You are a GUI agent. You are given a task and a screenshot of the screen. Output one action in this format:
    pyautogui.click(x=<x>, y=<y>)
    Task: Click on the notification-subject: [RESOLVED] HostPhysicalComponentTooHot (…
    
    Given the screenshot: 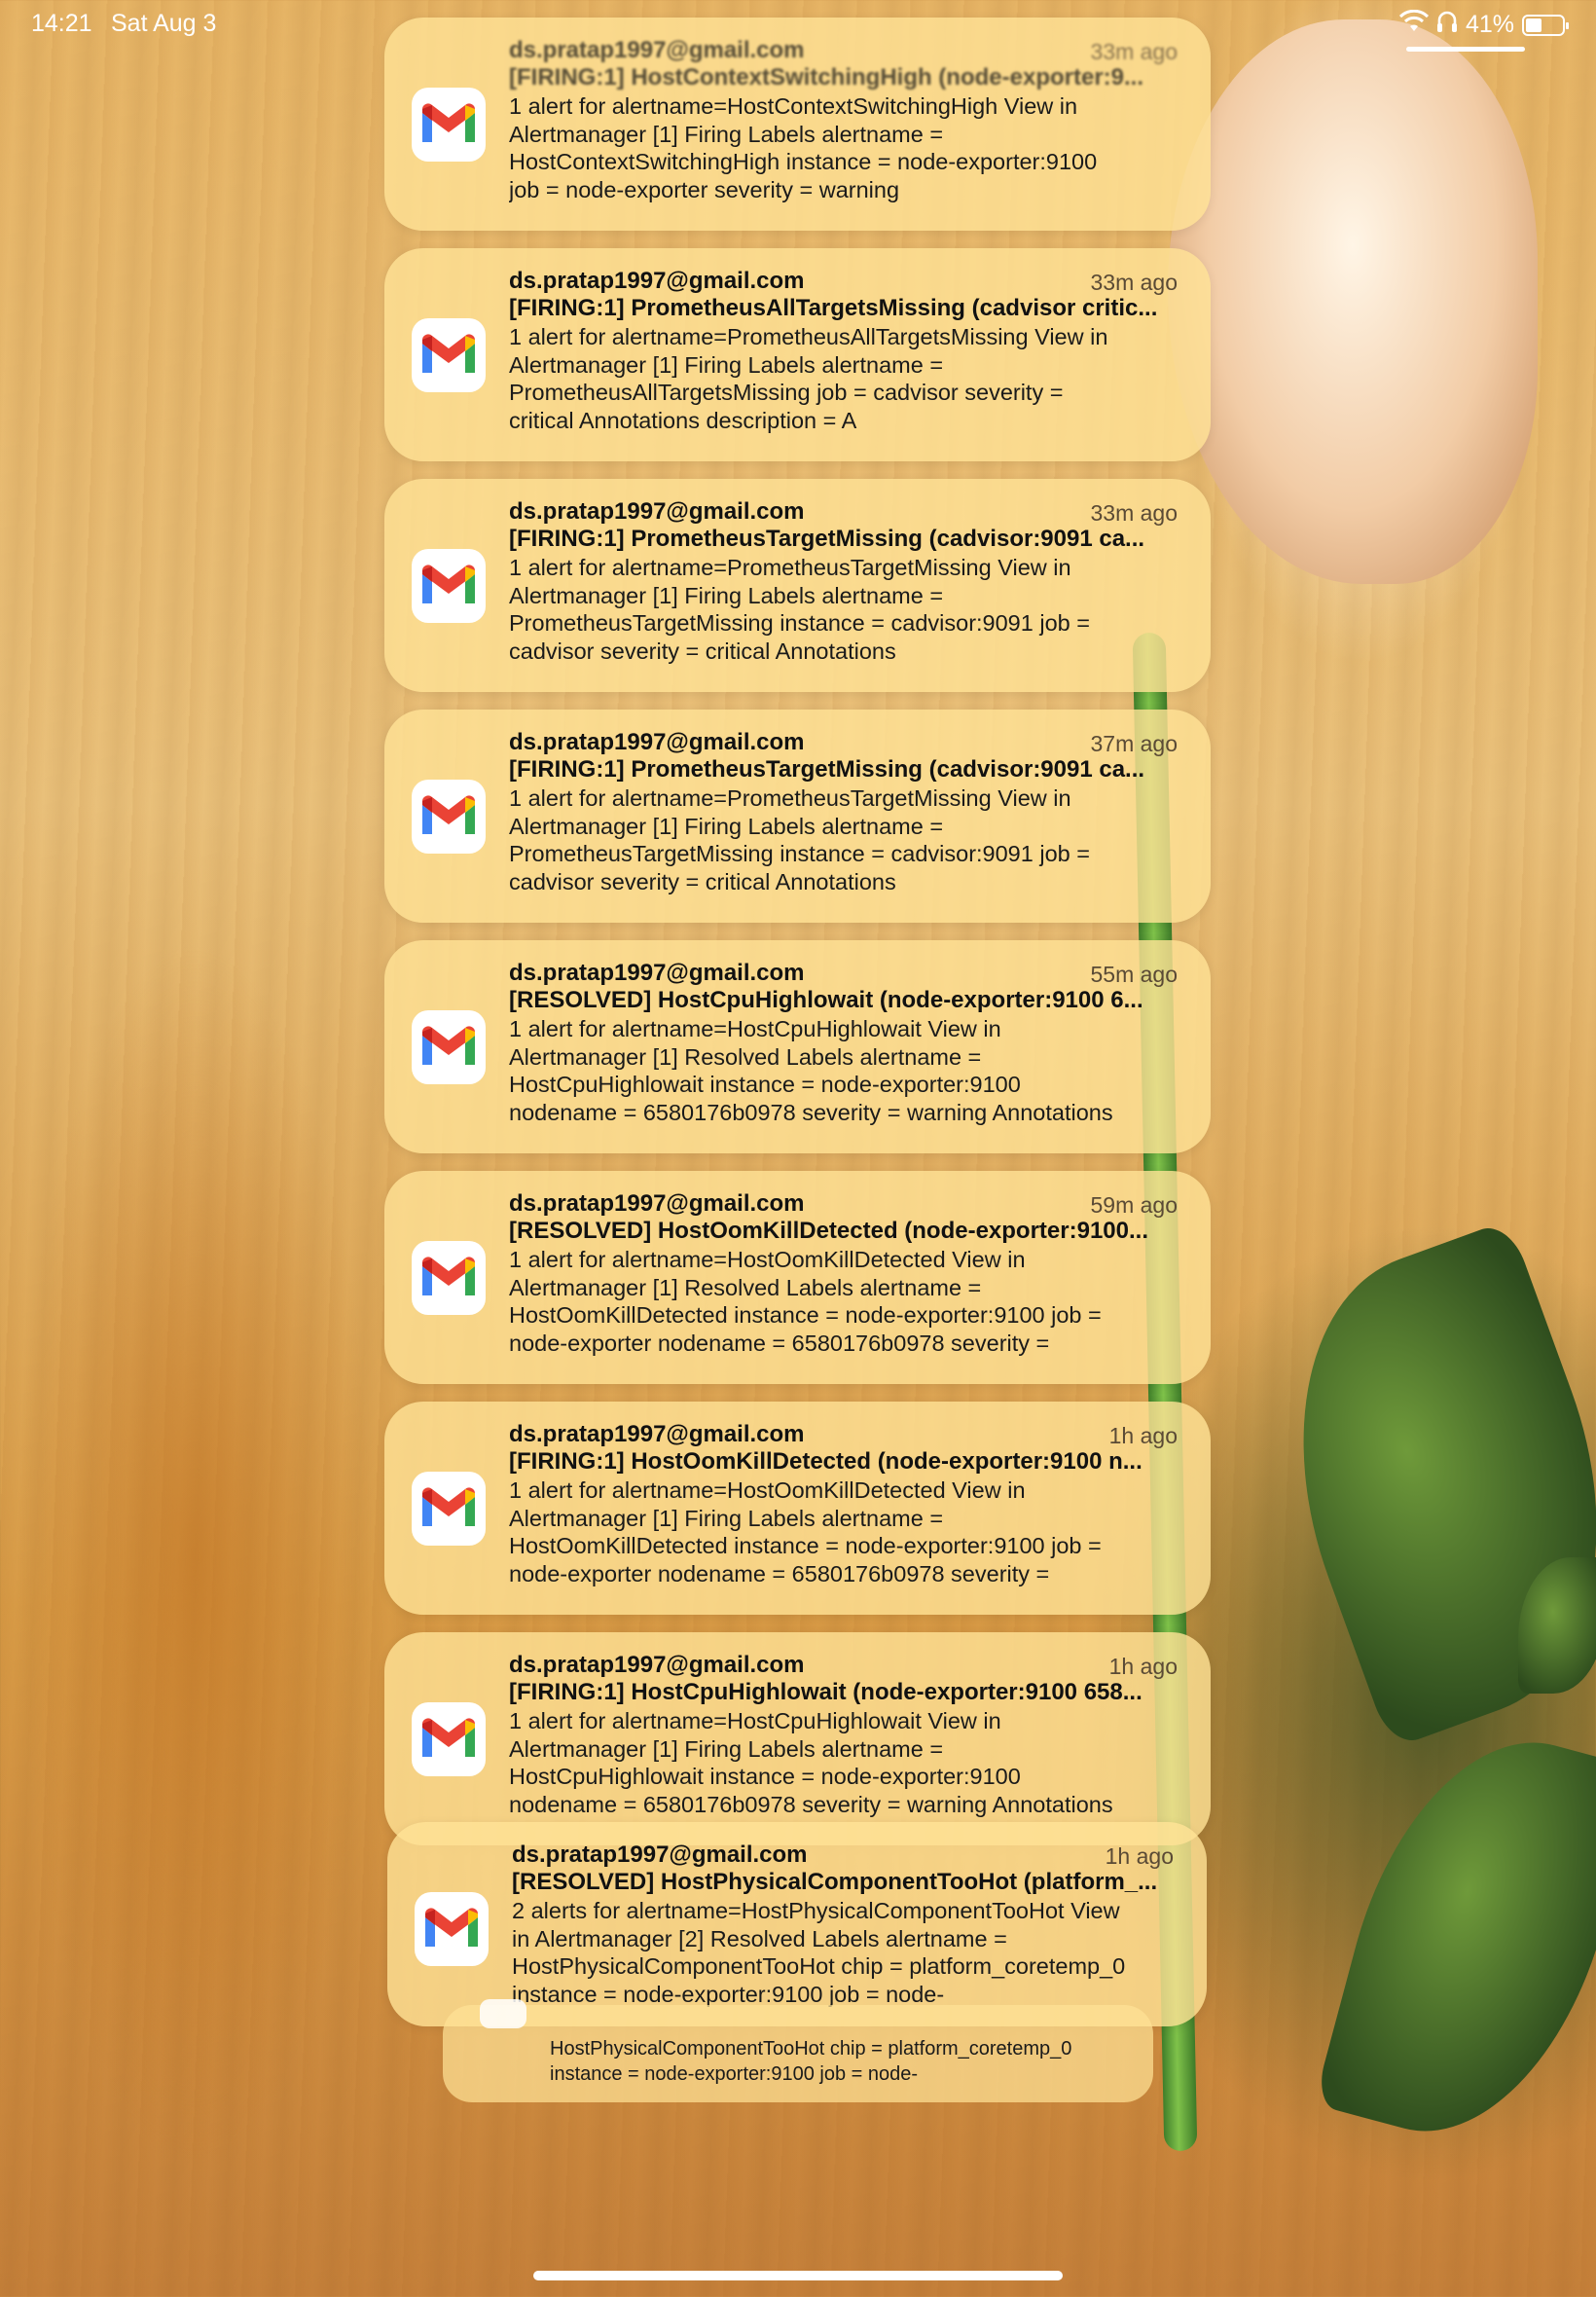 What is the action you would take?
    pyautogui.click(x=835, y=1882)
    